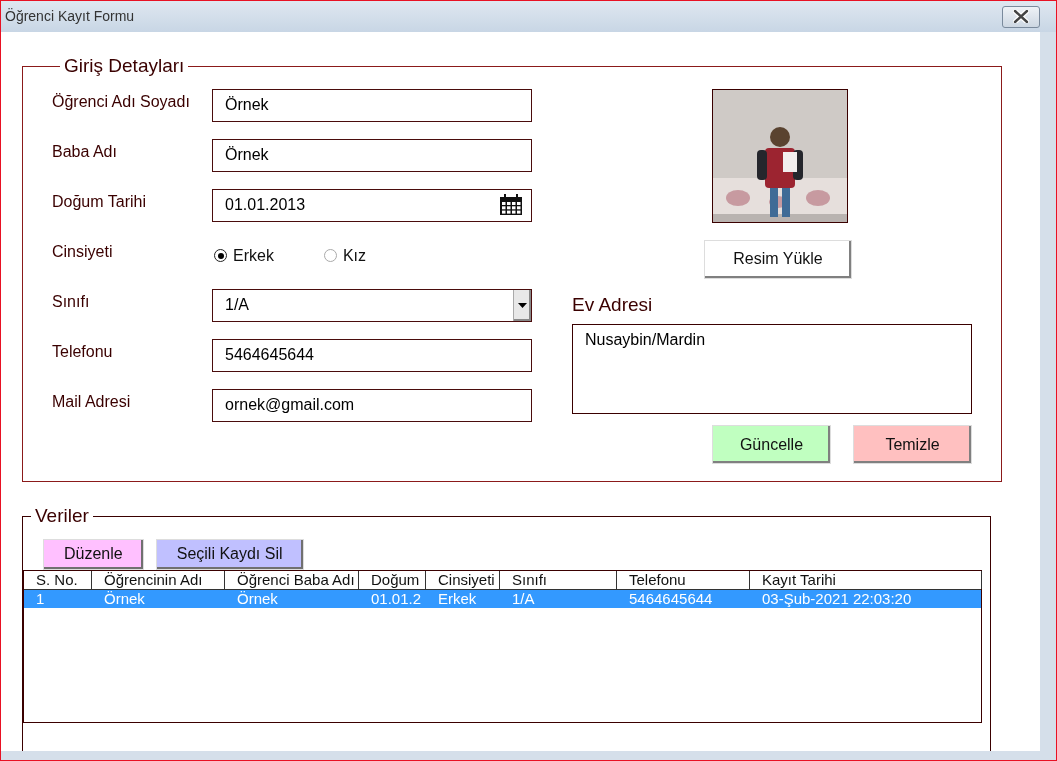  Describe the element at coordinates (121, 101) in the screenshot. I see `field-label: Öğrenci Adı Soyadı` at that location.